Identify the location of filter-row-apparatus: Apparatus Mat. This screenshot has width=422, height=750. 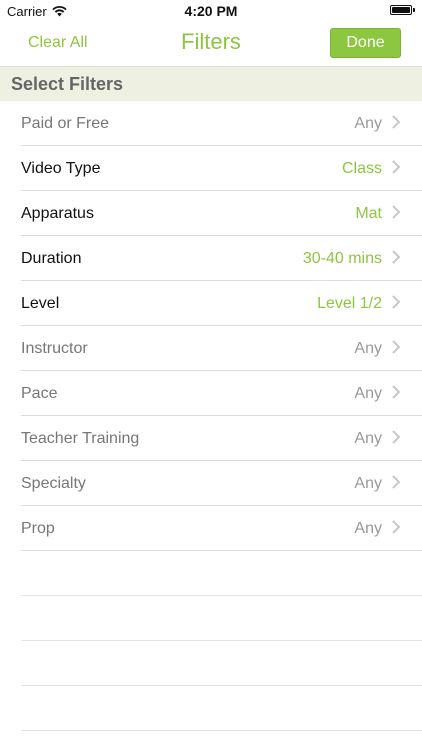
(211, 213).